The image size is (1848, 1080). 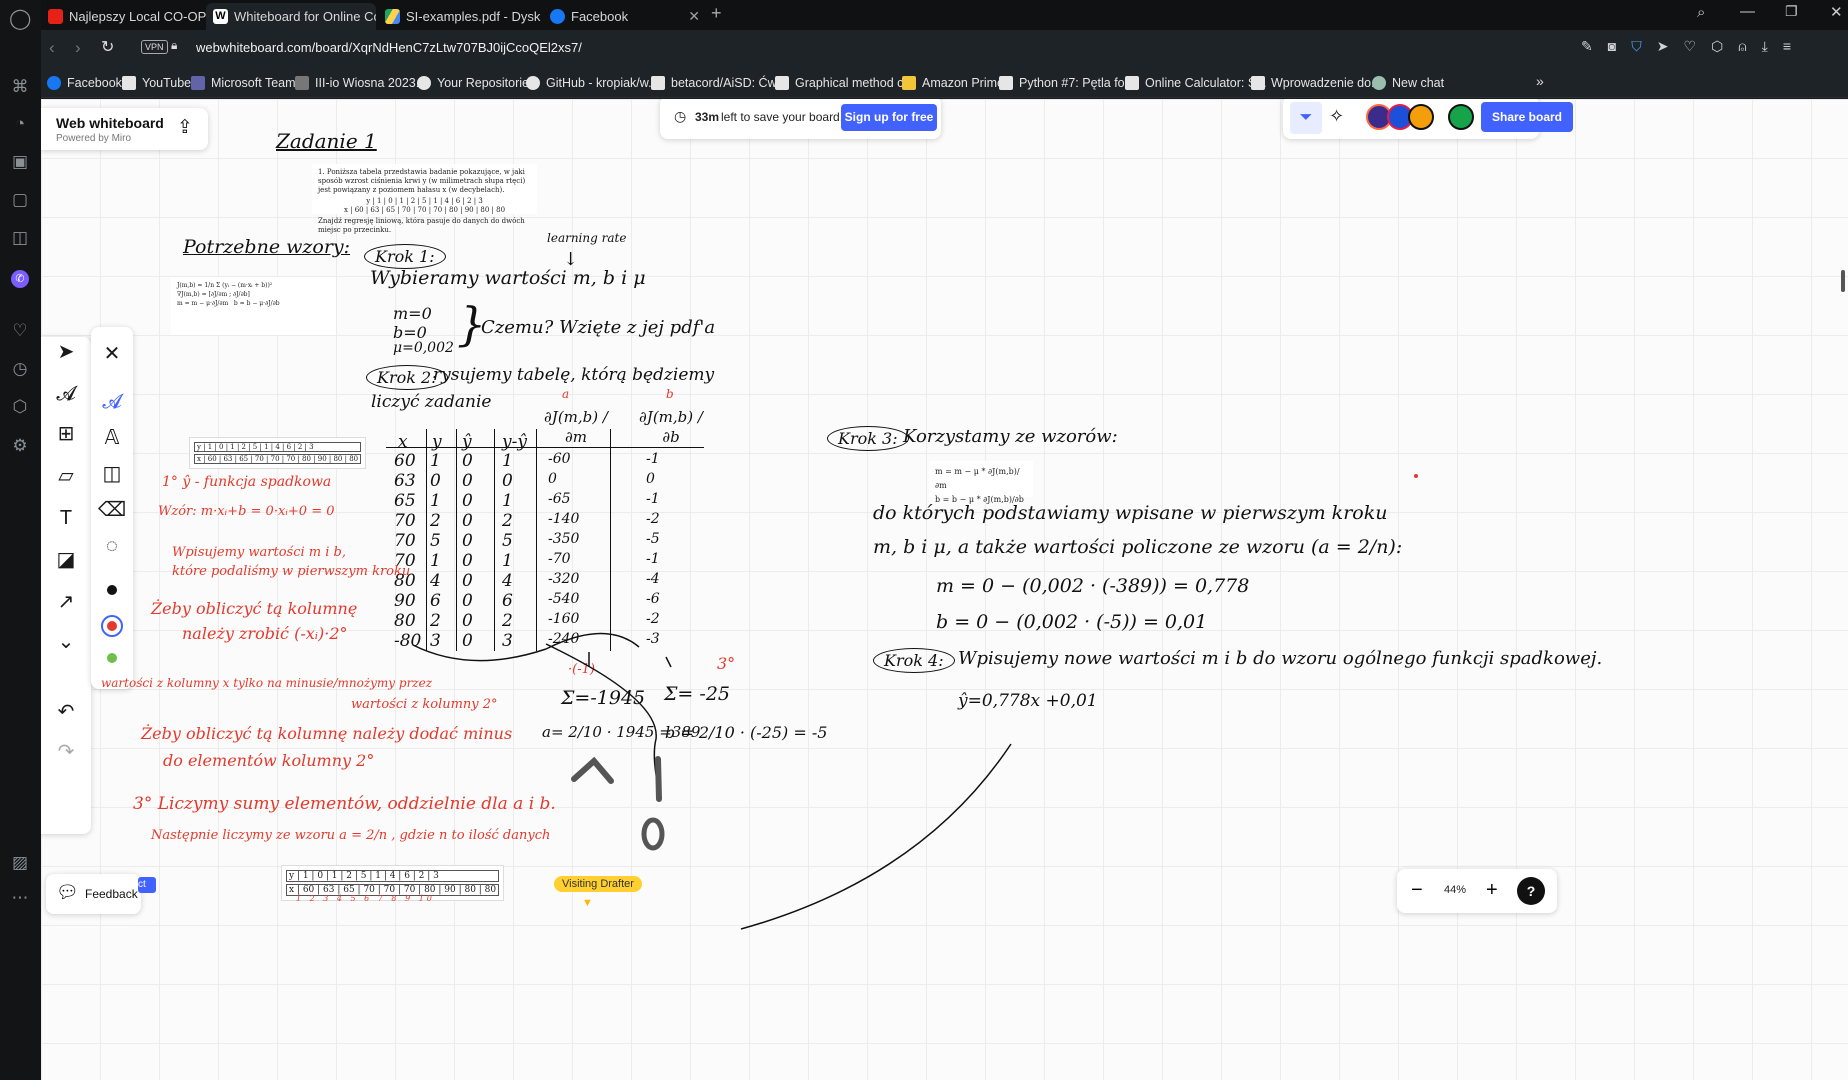 I want to click on tab-title: Facebook, so click(x=600, y=16).